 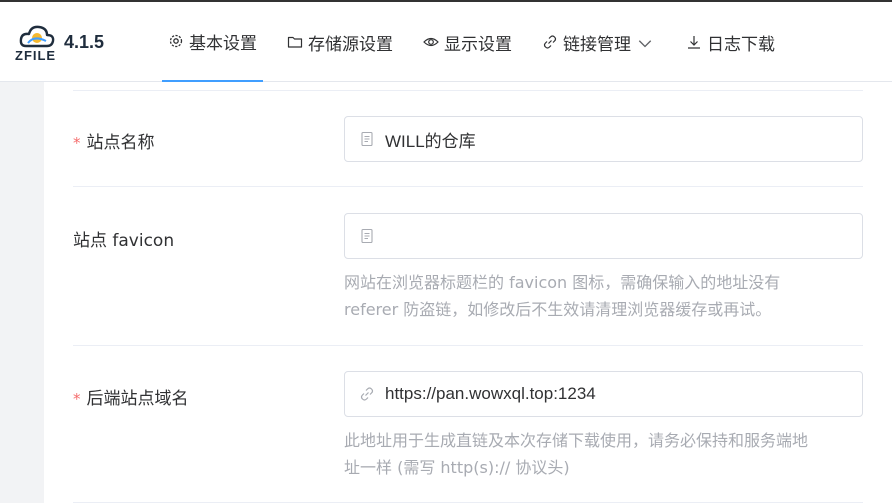 I want to click on site-name-label: * 站点名称, so click(x=114, y=140).